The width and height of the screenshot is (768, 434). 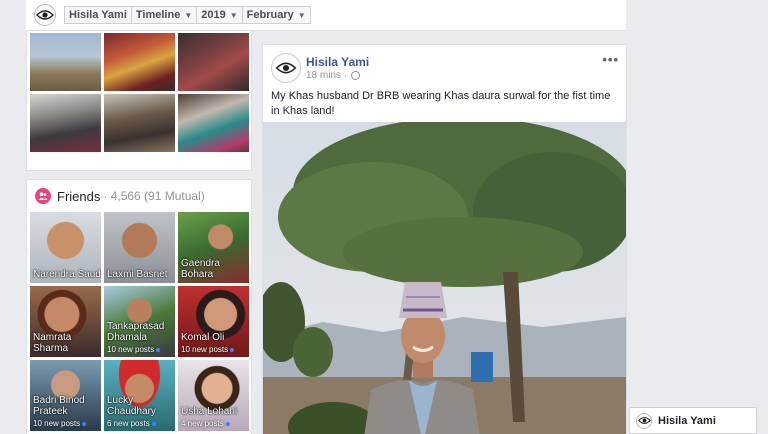 I want to click on friends-header: Friends · 4,566 (91 Mutual), so click(x=139, y=196).